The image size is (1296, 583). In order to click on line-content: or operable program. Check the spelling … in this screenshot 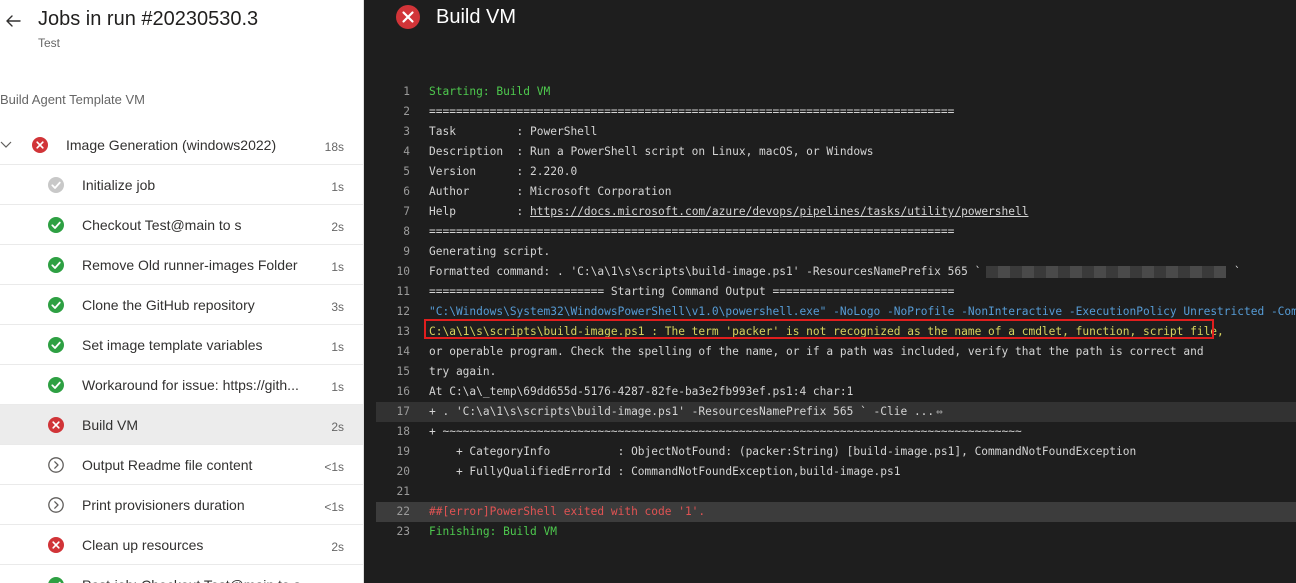, I will do `click(816, 351)`.